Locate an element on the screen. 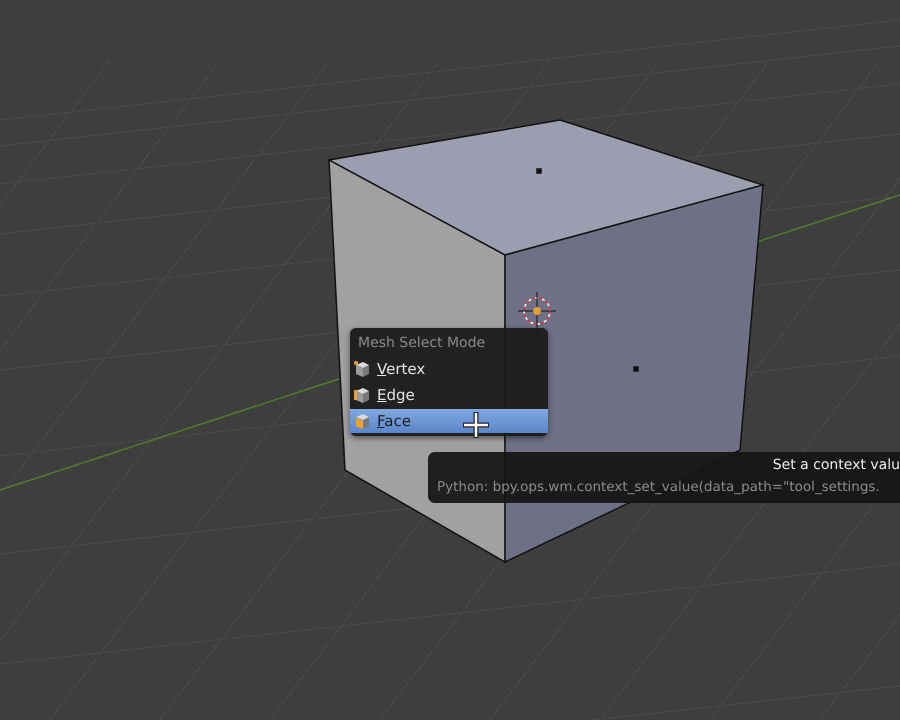  menu-title: Mesh Select Mode is located at coordinates (421, 343).